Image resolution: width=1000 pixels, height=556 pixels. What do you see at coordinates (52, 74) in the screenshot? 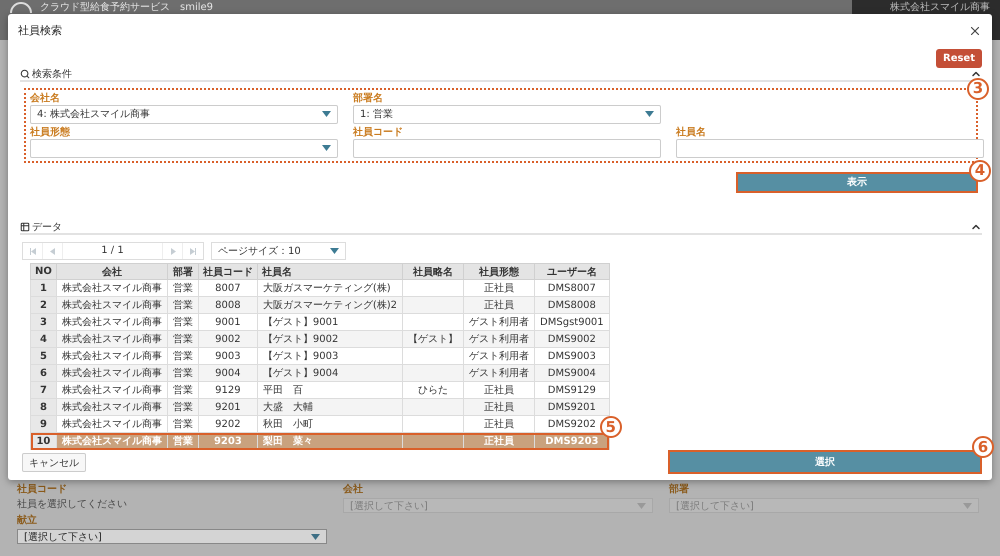
I see `section-title: 検索条件` at bounding box center [52, 74].